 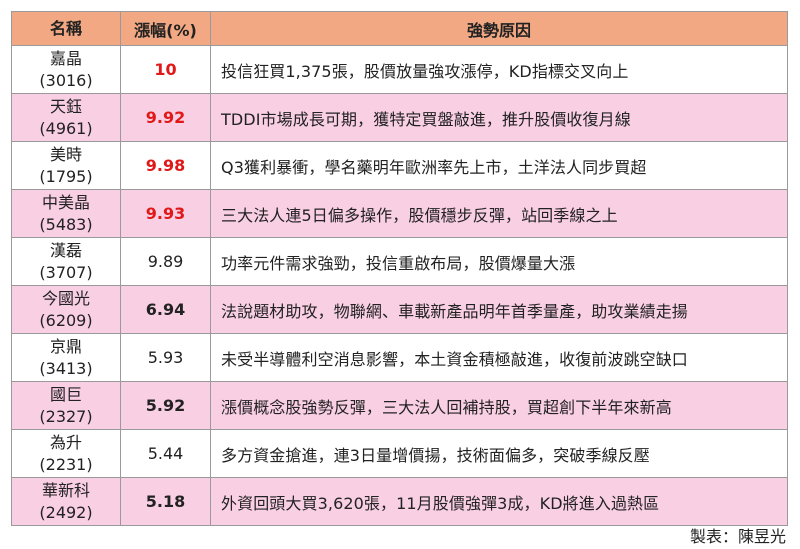 I want to click on stock-code: (6209), so click(x=66, y=320).